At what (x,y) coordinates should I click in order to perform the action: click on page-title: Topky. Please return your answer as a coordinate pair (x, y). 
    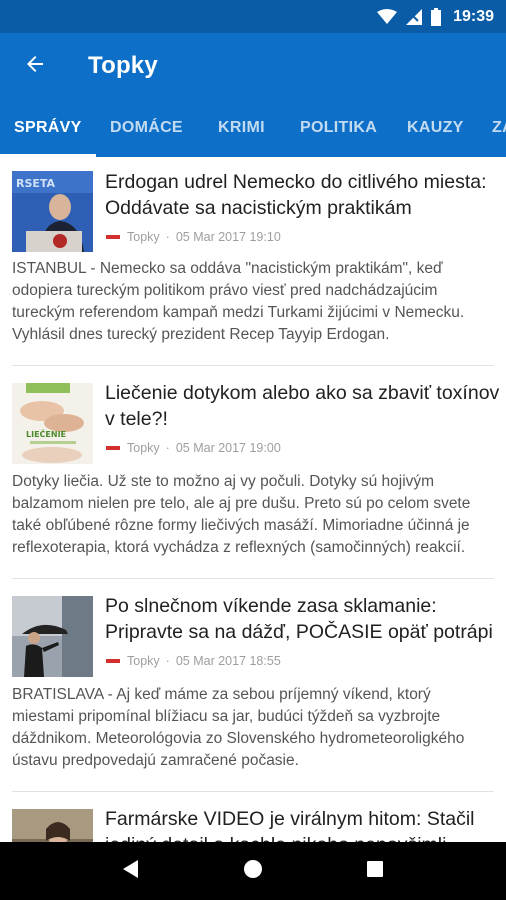
    Looking at the image, I should click on (123, 65).